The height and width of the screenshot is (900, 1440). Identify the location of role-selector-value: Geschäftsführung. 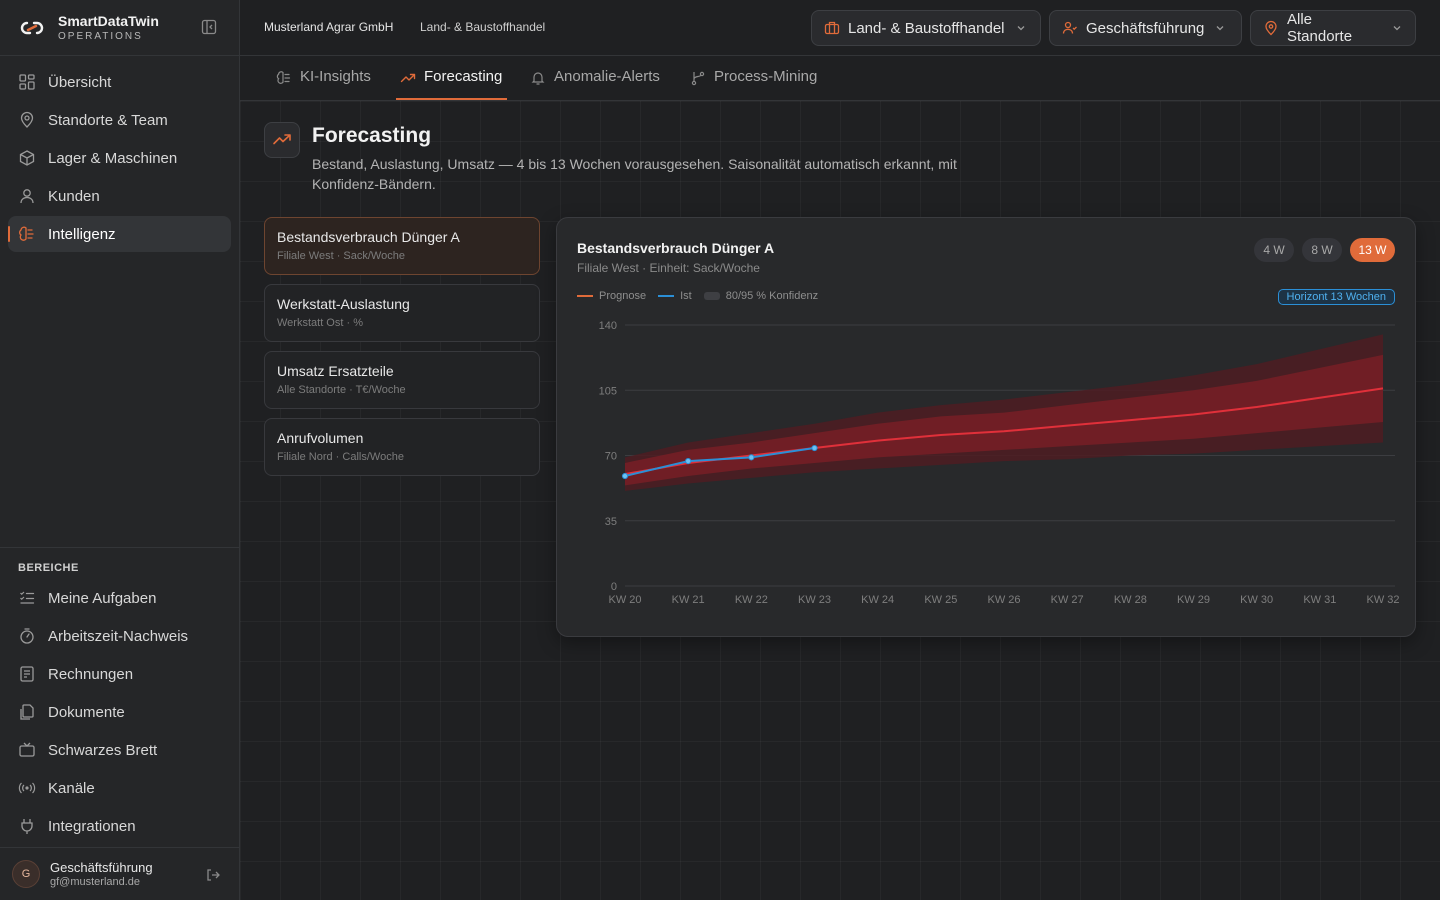
(1145, 28).